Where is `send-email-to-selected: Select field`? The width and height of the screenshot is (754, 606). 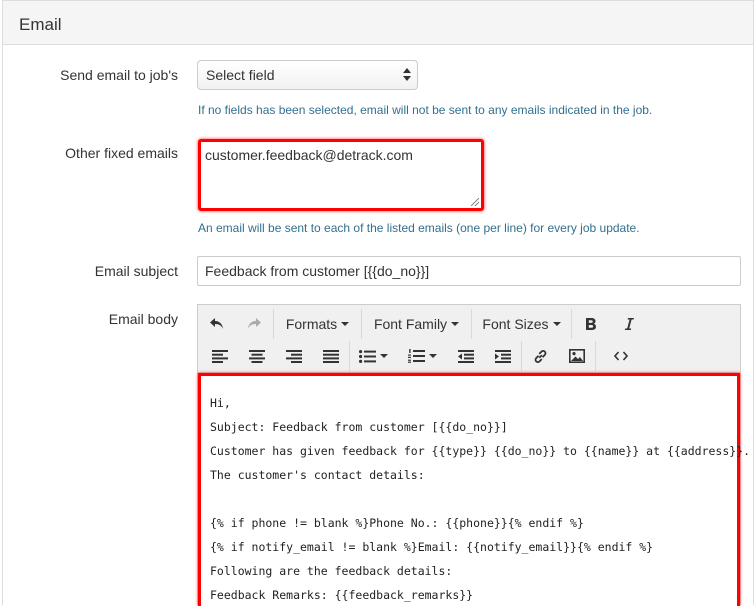 send-email-to-selected: Select field is located at coordinates (240, 75).